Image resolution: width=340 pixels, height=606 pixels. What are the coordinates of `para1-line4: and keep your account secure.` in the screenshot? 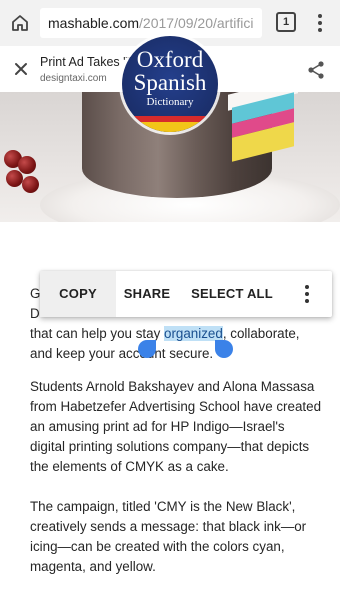 It's located at (122, 353).